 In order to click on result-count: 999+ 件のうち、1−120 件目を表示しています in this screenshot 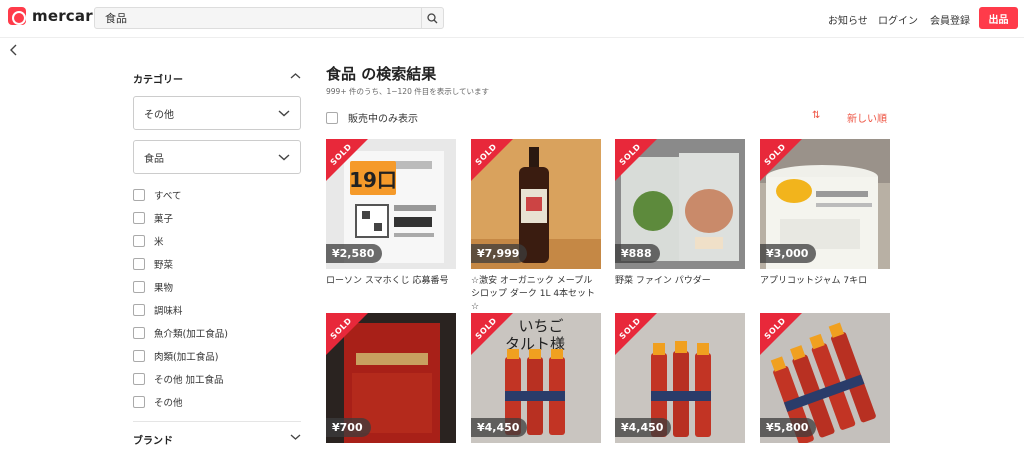, I will do `click(408, 91)`.